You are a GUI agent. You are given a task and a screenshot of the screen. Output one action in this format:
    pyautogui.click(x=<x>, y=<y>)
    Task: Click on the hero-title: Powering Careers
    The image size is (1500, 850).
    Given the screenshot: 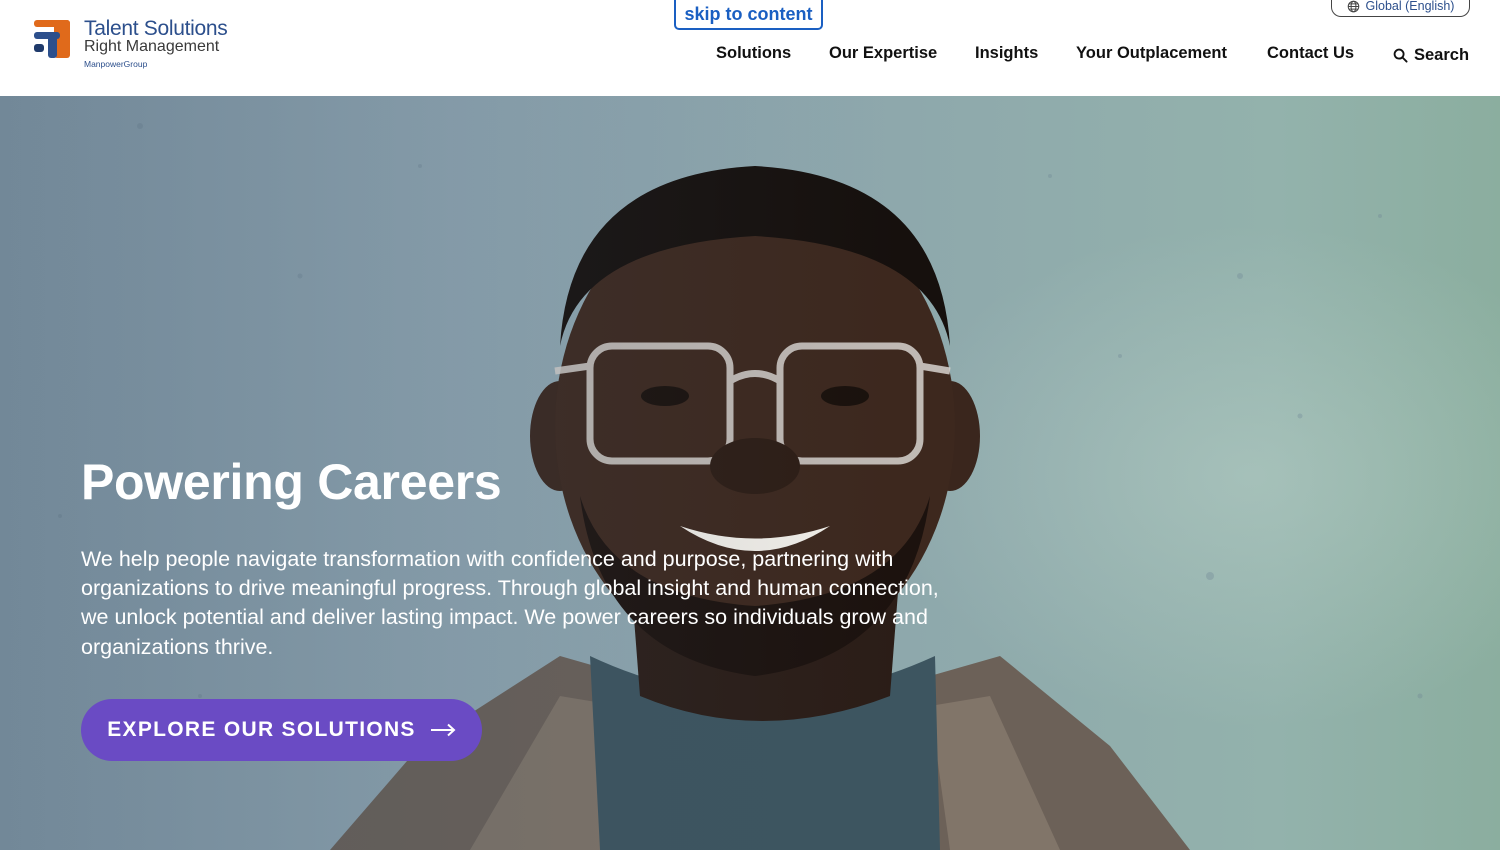 What is the action you would take?
    pyautogui.click(x=291, y=482)
    